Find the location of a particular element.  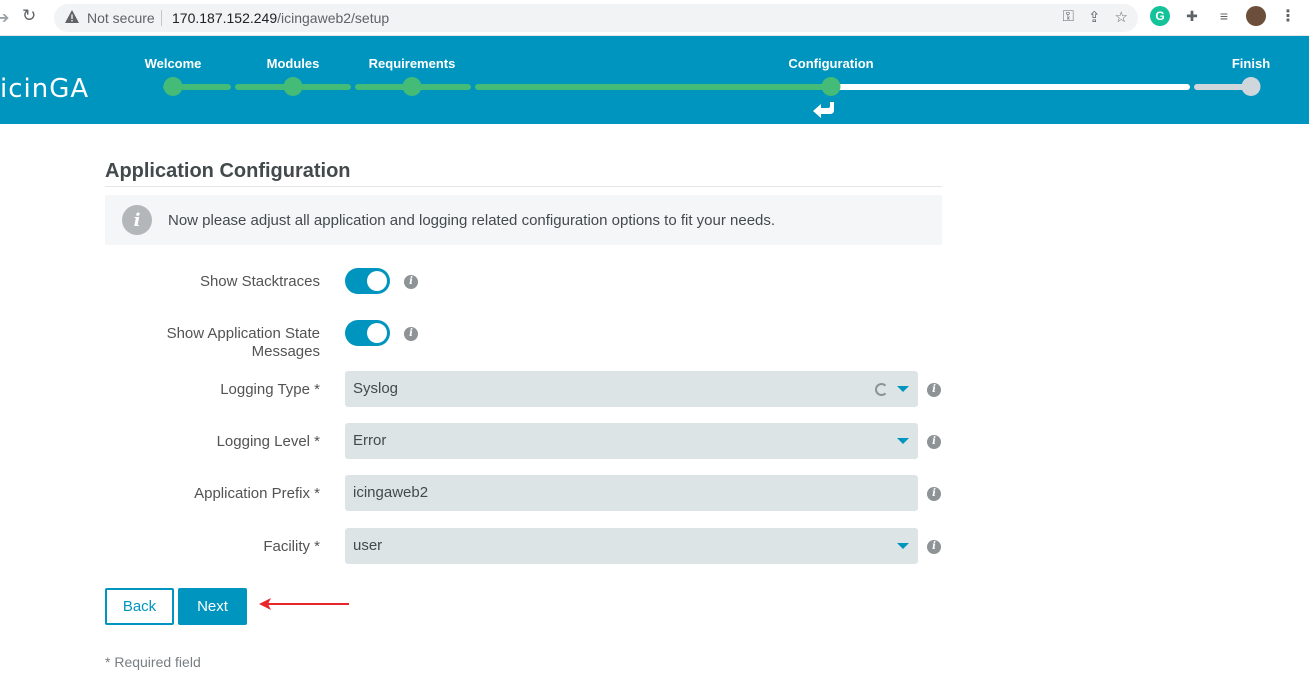

application-prefix-label: Application Prefix * is located at coordinates (257, 493).